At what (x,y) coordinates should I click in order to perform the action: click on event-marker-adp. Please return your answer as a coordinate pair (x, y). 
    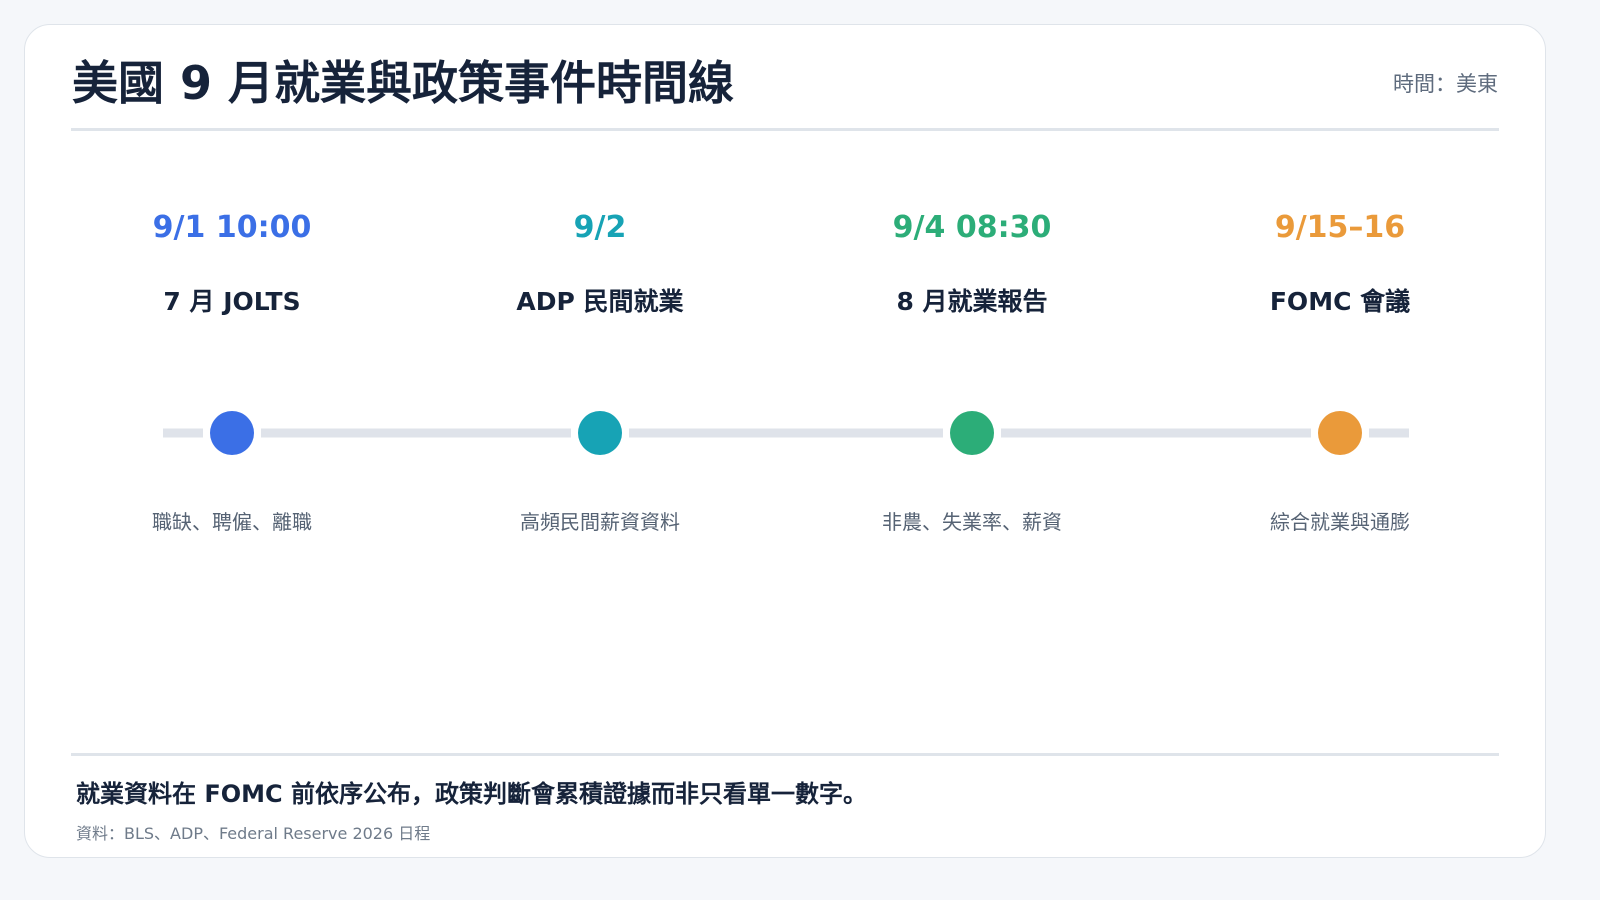
    Looking at the image, I should click on (600, 433).